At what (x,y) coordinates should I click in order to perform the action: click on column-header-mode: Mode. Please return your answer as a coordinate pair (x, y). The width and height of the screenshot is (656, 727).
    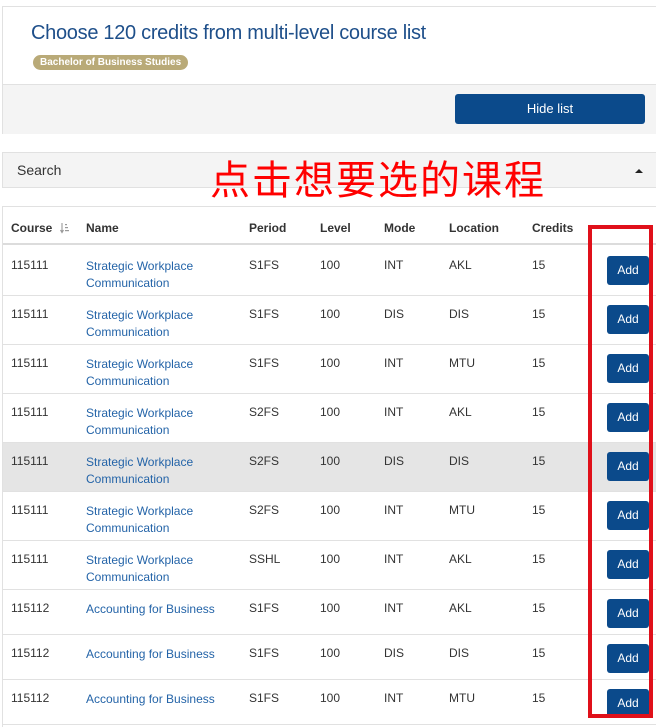
    Looking at the image, I should click on (399, 228).